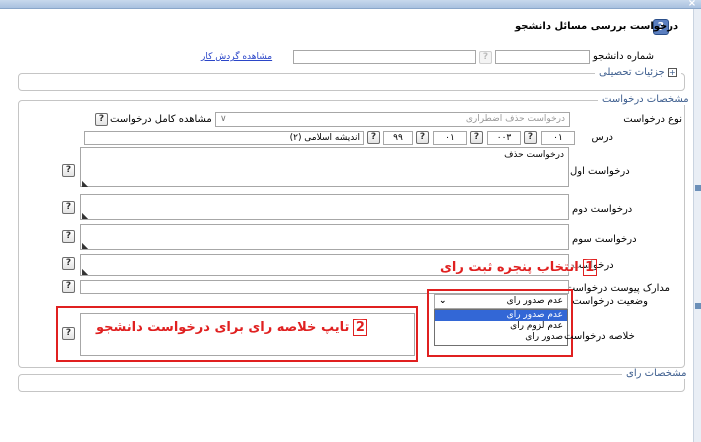 The width and height of the screenshot is (701, 442). Describe the element at coordinates (101, 119) in the screenshot. I see `view-full-request-button: ?` at that location.